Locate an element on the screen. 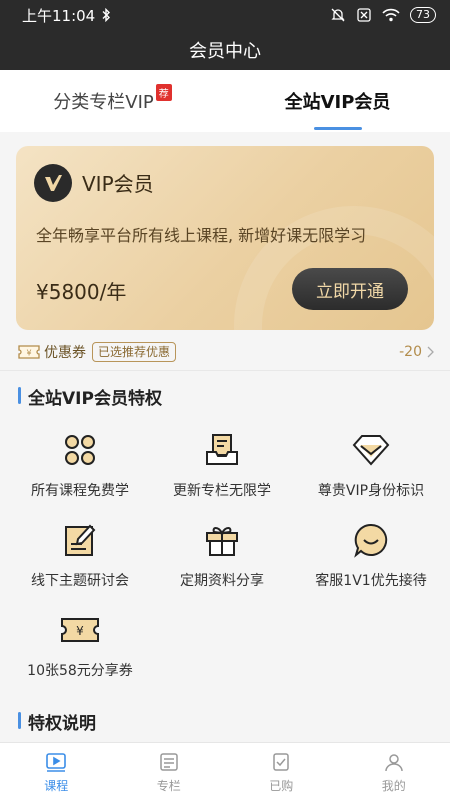 This screenshot has height=800, width=450. gift-icon is located at coordinates (222, 540).